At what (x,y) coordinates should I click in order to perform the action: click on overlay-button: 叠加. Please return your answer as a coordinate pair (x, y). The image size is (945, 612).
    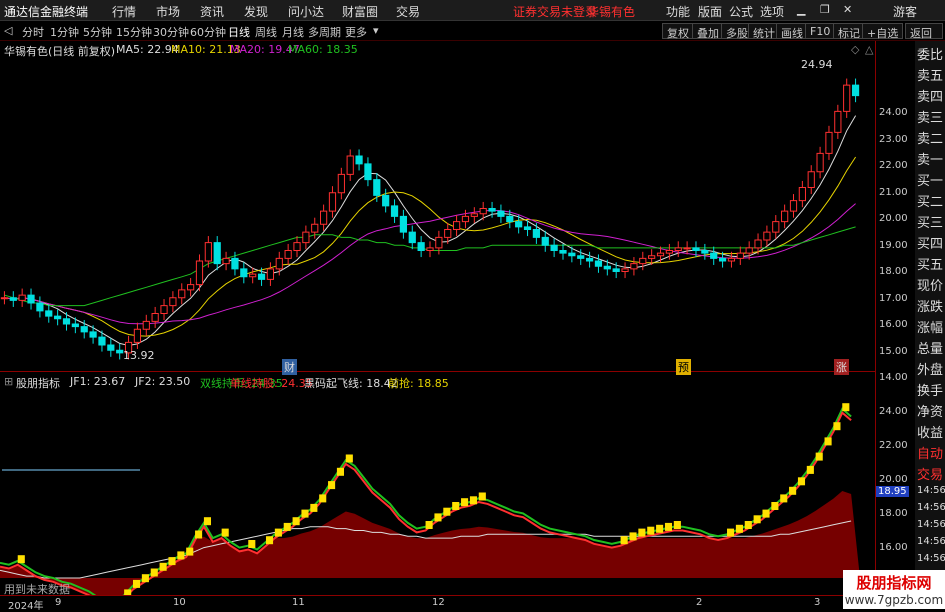
    Looking at the image, I should click on (708, 31).